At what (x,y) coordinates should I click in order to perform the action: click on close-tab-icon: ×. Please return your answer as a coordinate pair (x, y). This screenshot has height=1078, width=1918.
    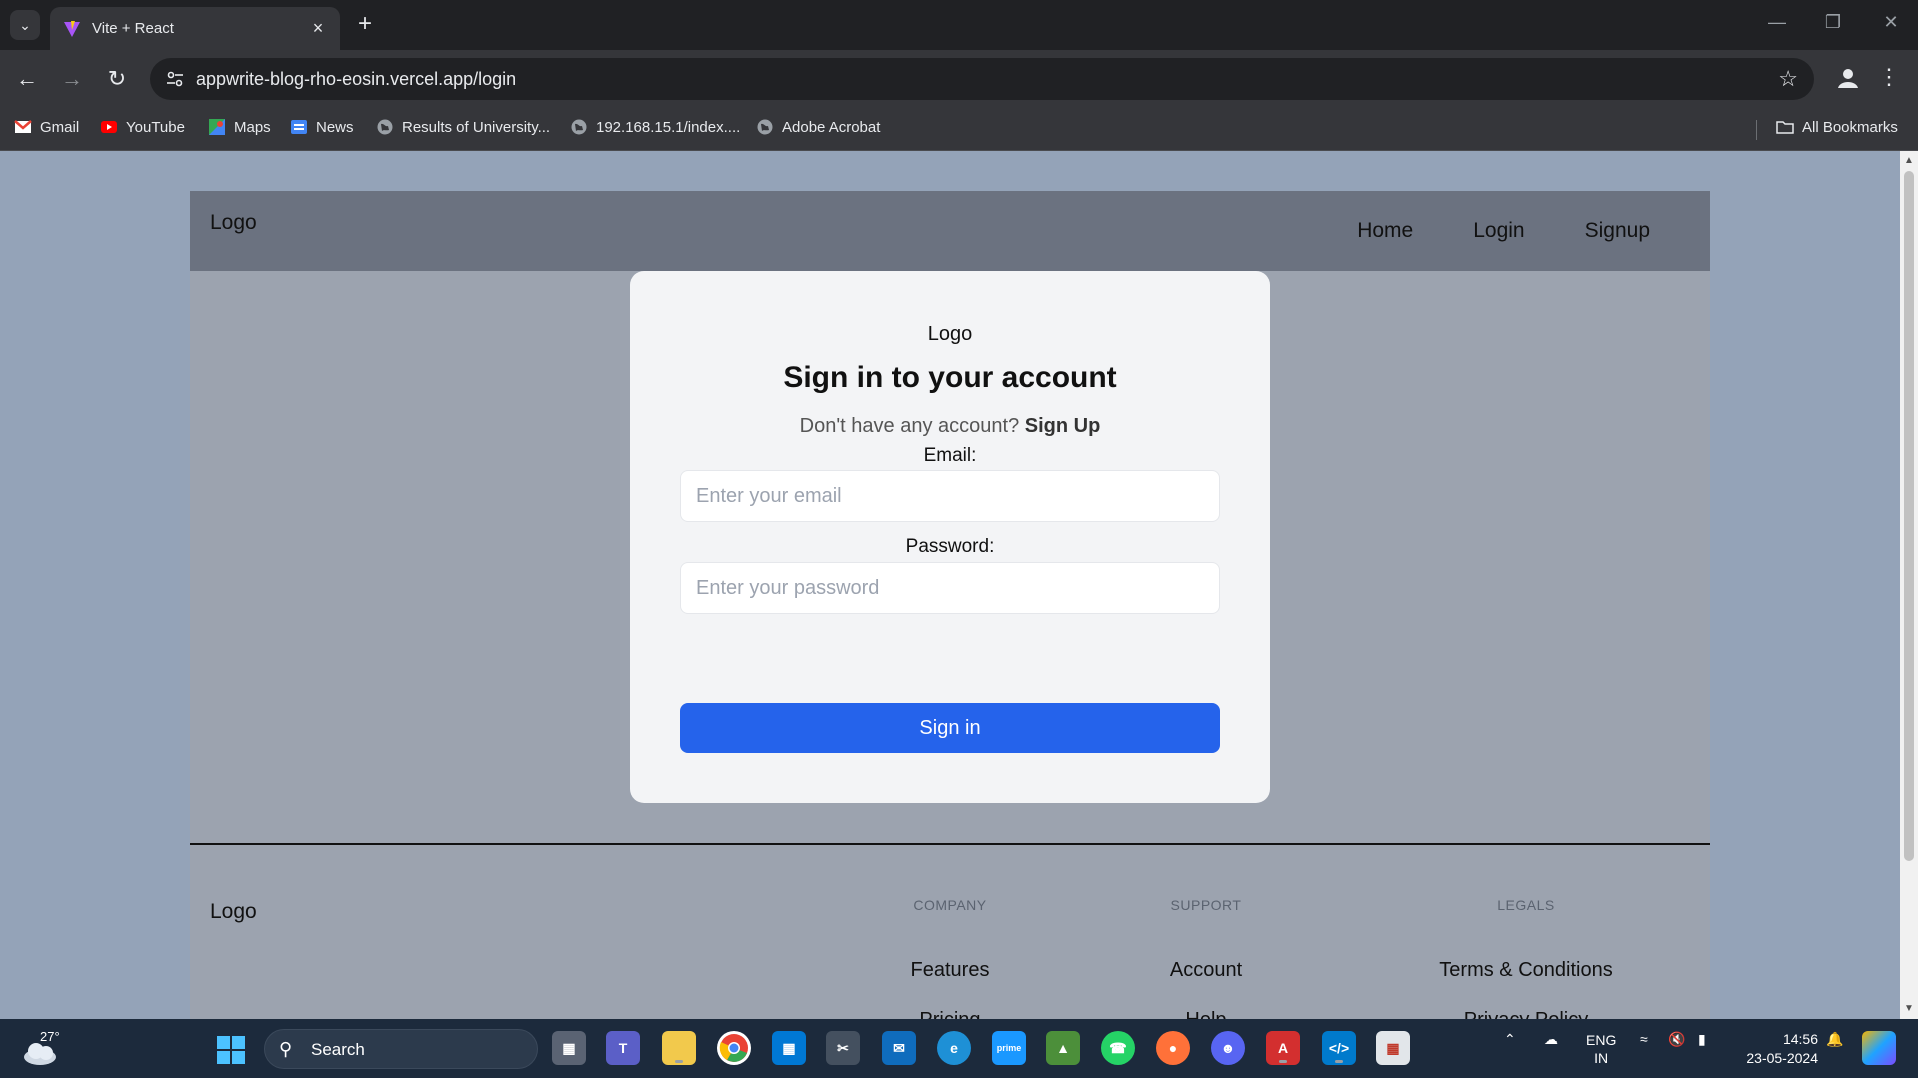
    Looking at the image, I should click on (318, 28).